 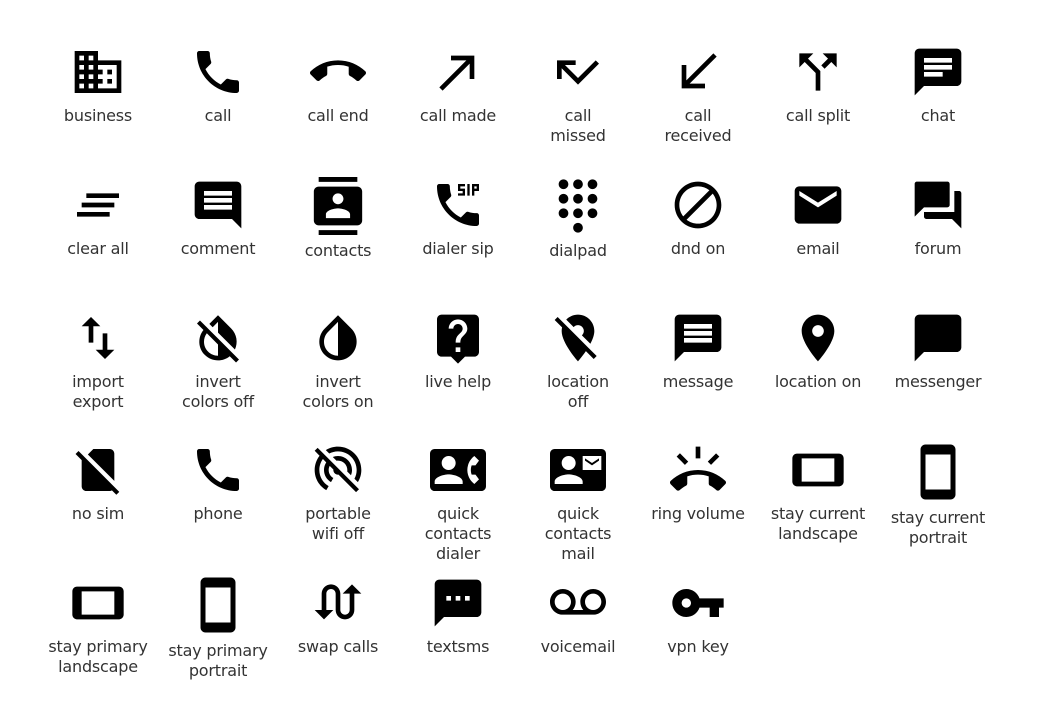 I want to click on icon-label: live help, so click(x=458, y=381).